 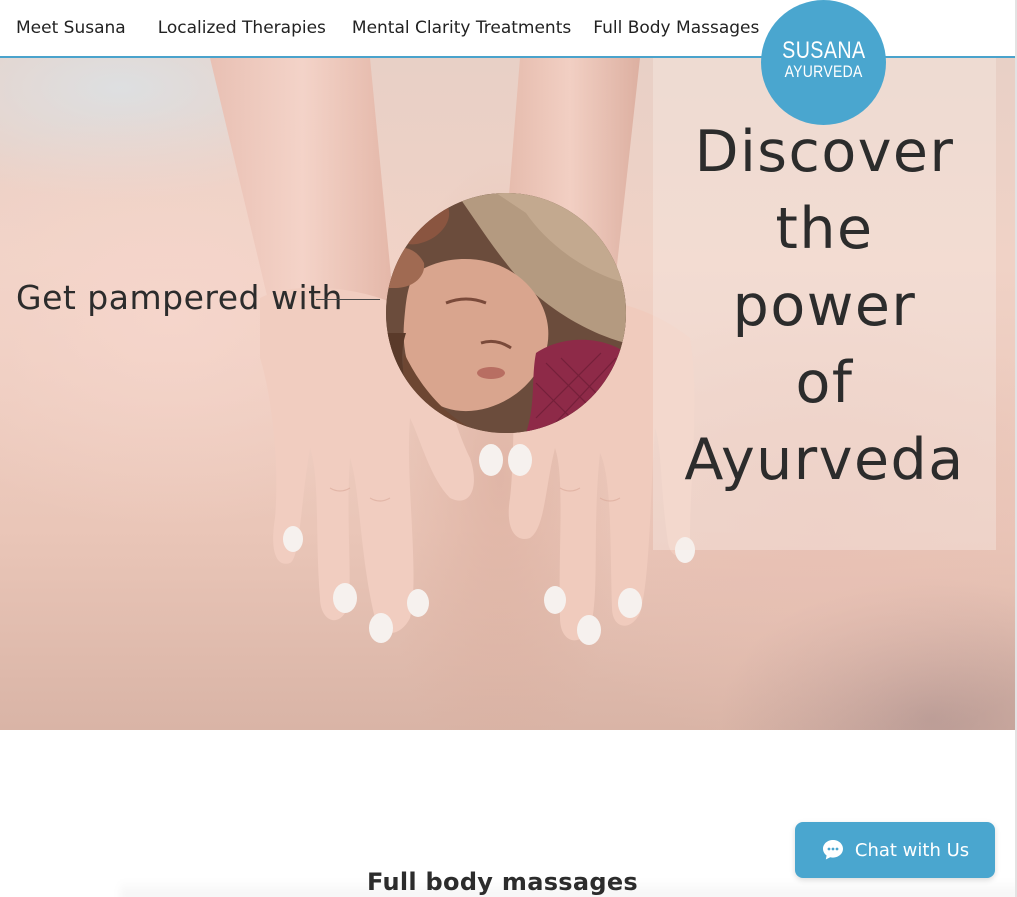 I want to click on nav-item-mental-clarity-treatments: Mental Clarity Treatments, so click(x=461, y=28).